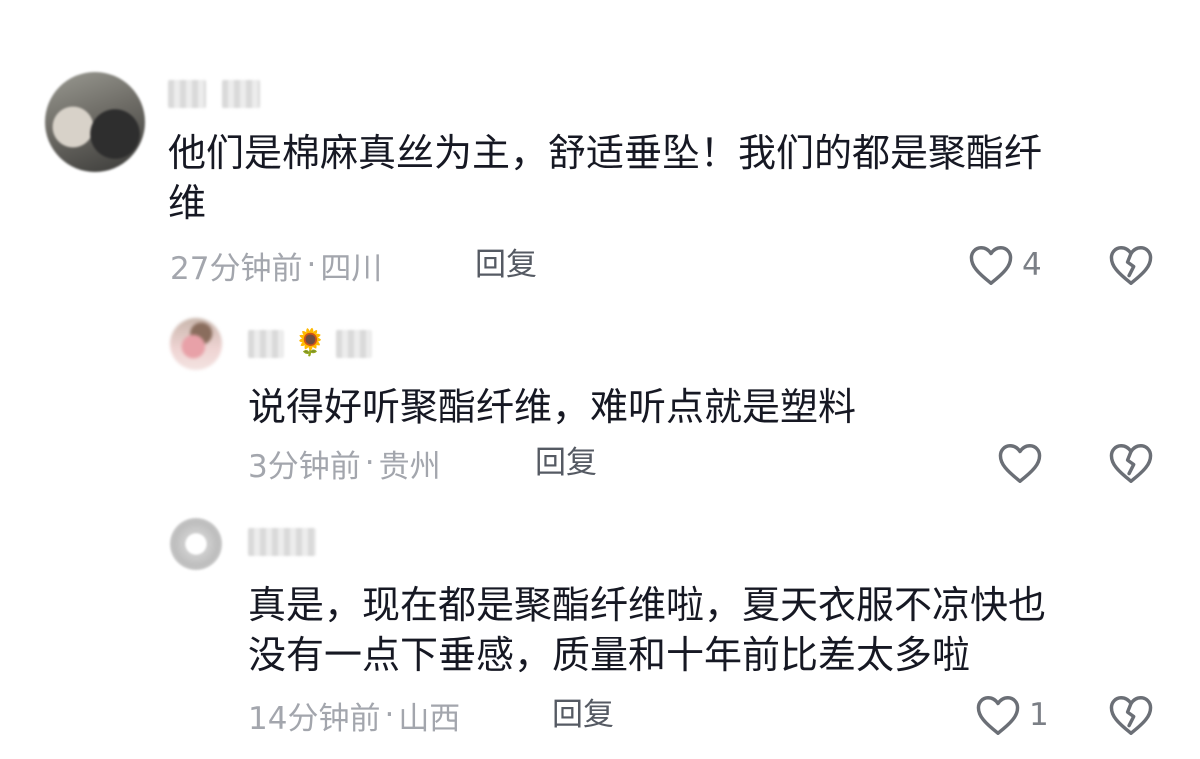 This screenshot has height=759, width=1200. I want to click on like-button: 1, so click(1012, 715).